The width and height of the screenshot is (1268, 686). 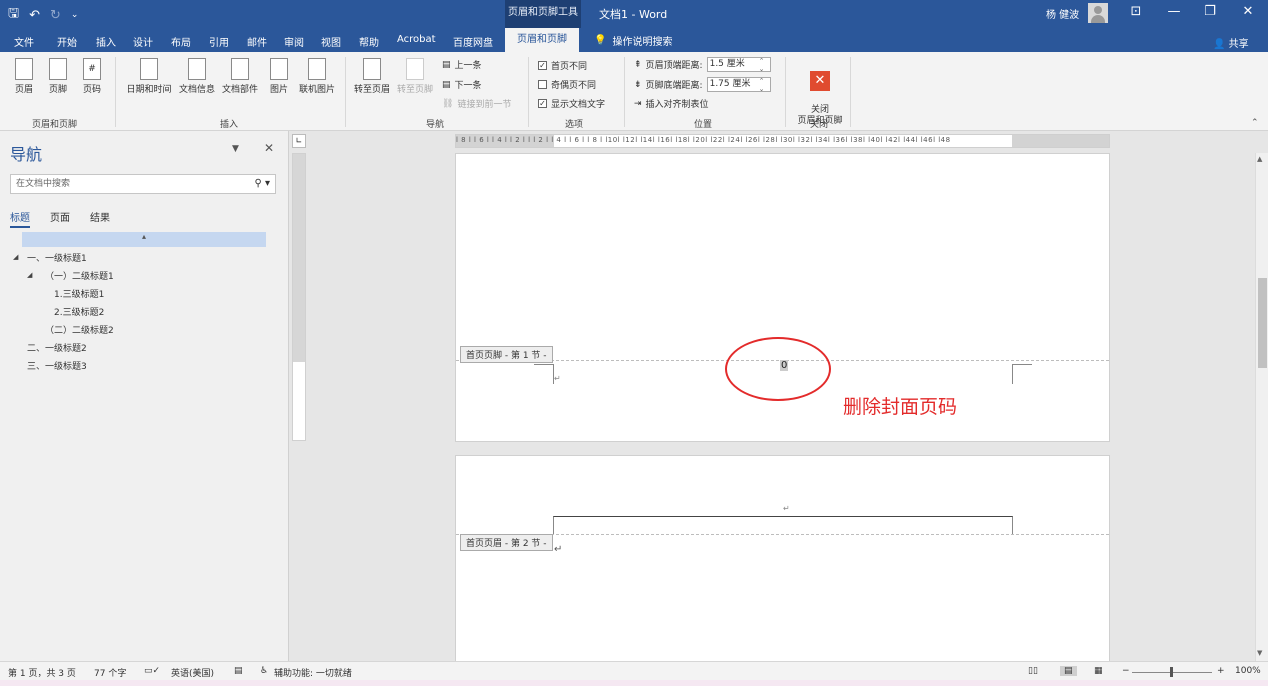 I want to click on nav-close-icon: ✕, so click(x=269, y=148).